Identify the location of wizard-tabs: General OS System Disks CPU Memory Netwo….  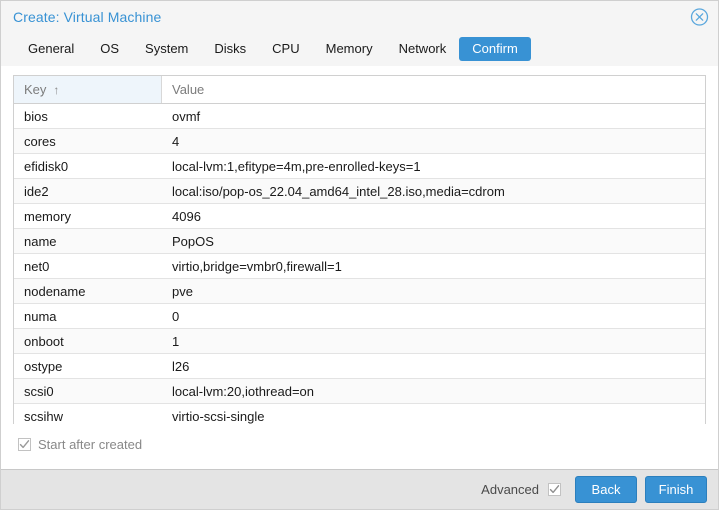
(359, 49).